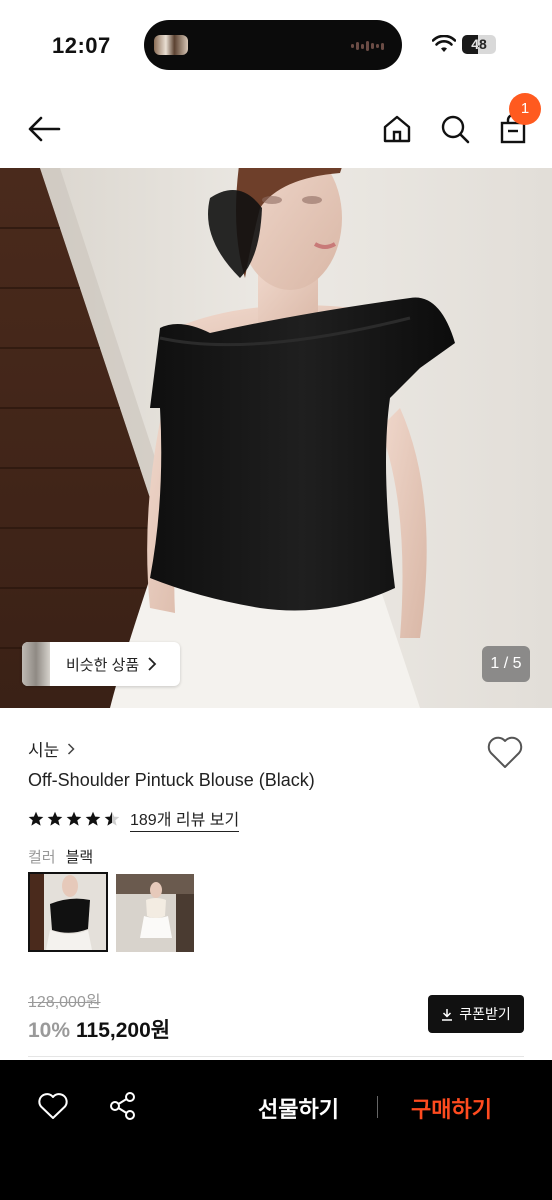 This screenshot has height=1200, width=552. Describe the element at coordinates (171, 780) in the screenshot. I see `product-name: Off-Shoulder Pintuck Blouse (Black)` at that location.